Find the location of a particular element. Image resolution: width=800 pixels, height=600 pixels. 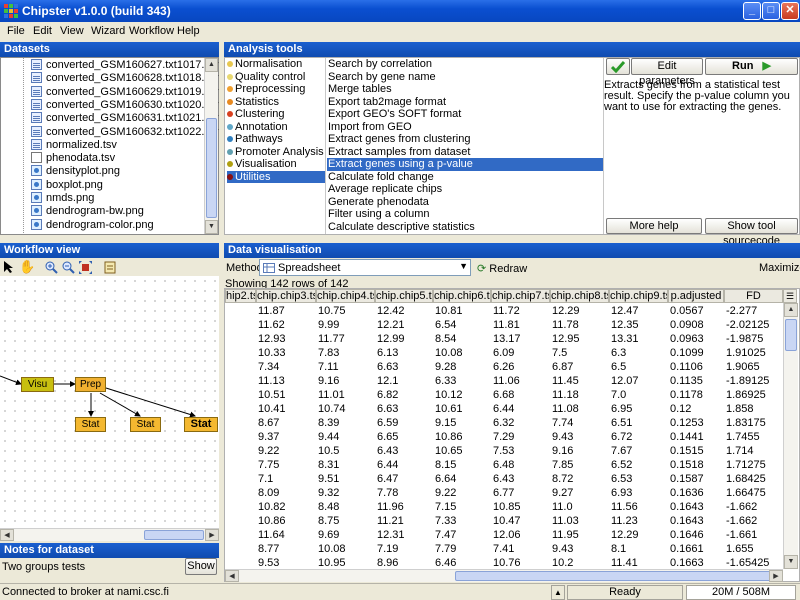

fit-to-view-icon is located at coordinates (85, 267).